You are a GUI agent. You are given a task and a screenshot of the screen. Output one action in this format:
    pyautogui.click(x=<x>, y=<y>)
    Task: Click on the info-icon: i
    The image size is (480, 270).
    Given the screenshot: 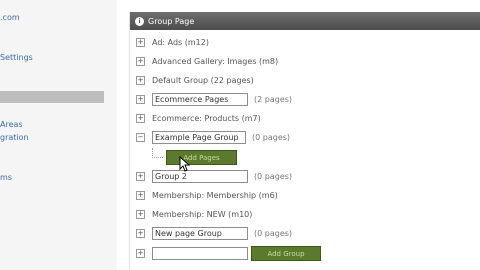 What is the action you would take?
    pyautogui.click(x=139, y=21)
    